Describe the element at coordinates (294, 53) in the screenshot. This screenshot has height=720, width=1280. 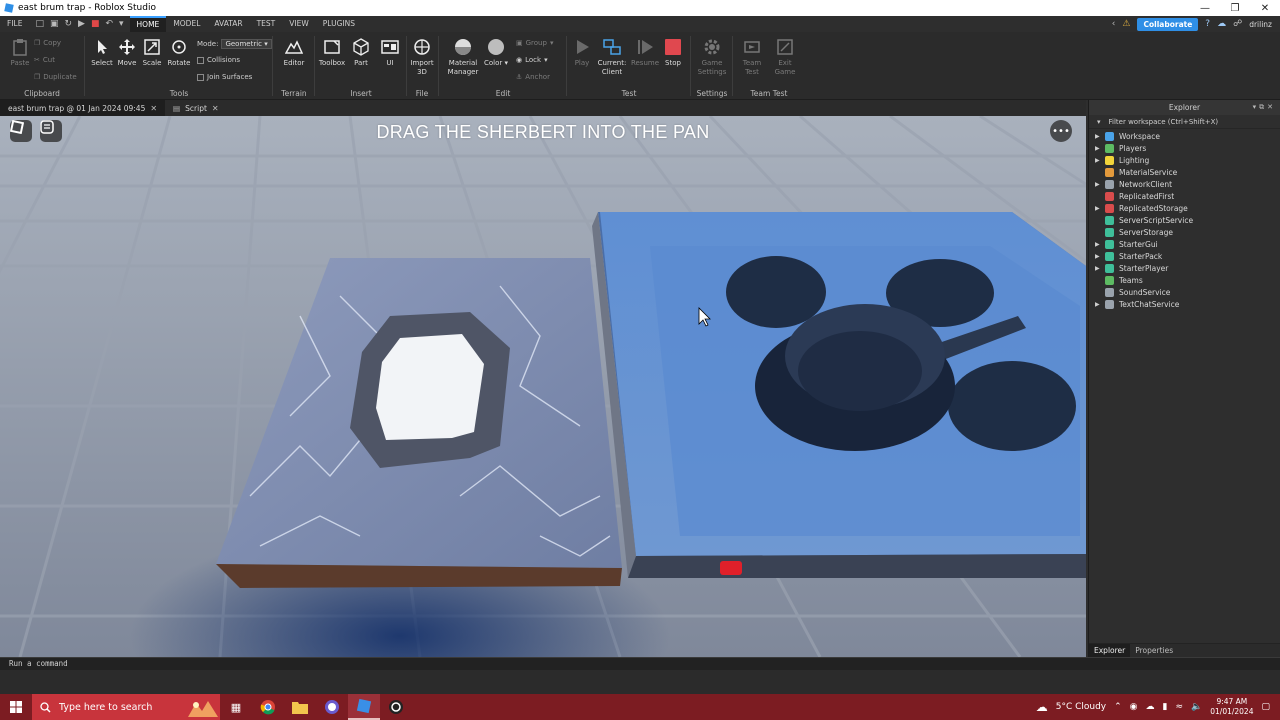
I see `terrain-editor-button: Editor` at that location.